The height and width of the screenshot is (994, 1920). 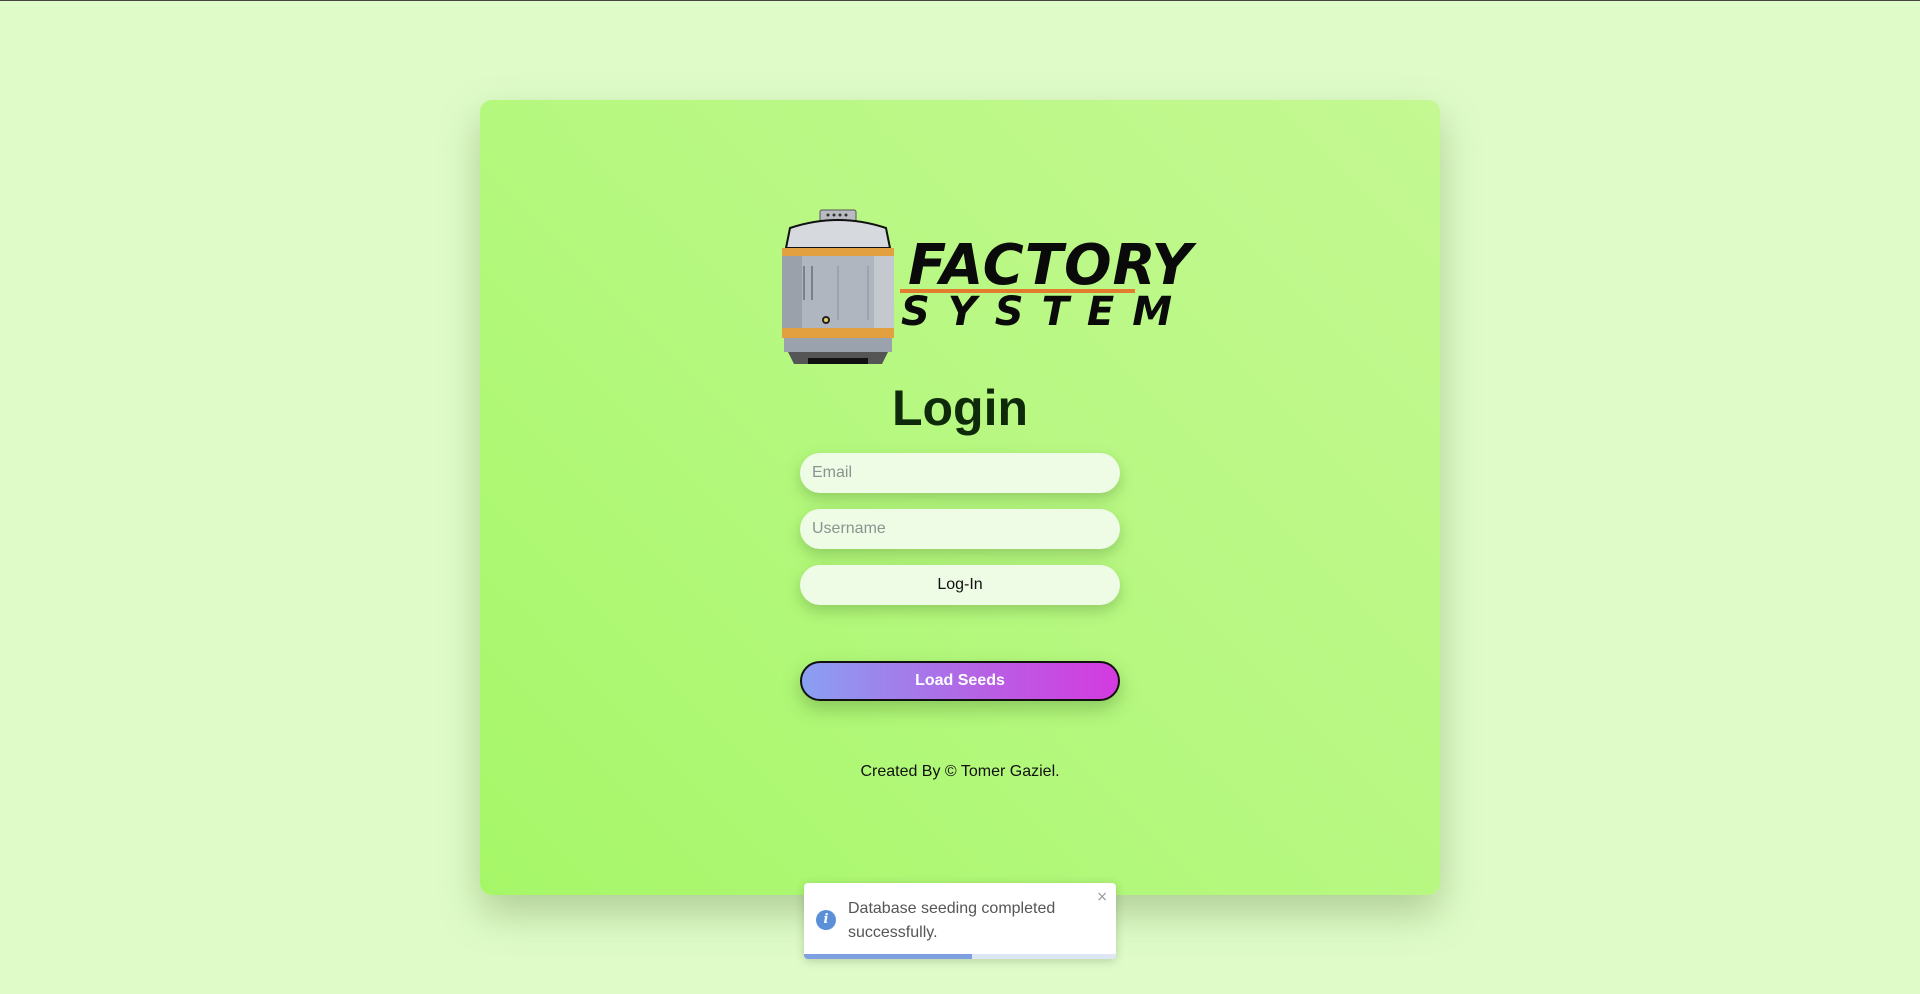 What do you see at coordinates (960, 408) in the screenshot?
I see `page-title: Login` at bounding box center [960, 408].